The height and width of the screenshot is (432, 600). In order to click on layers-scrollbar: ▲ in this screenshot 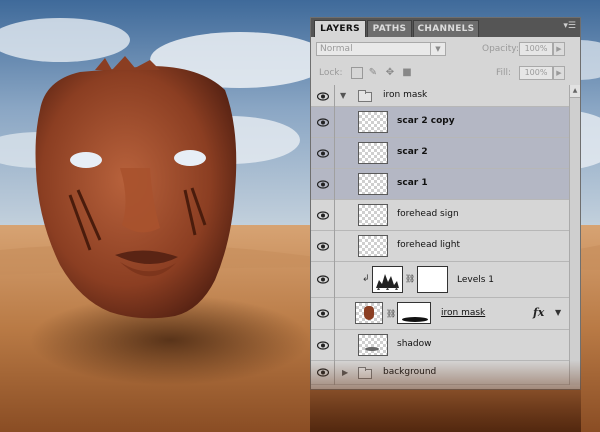, I will do `click(574, 235)`.